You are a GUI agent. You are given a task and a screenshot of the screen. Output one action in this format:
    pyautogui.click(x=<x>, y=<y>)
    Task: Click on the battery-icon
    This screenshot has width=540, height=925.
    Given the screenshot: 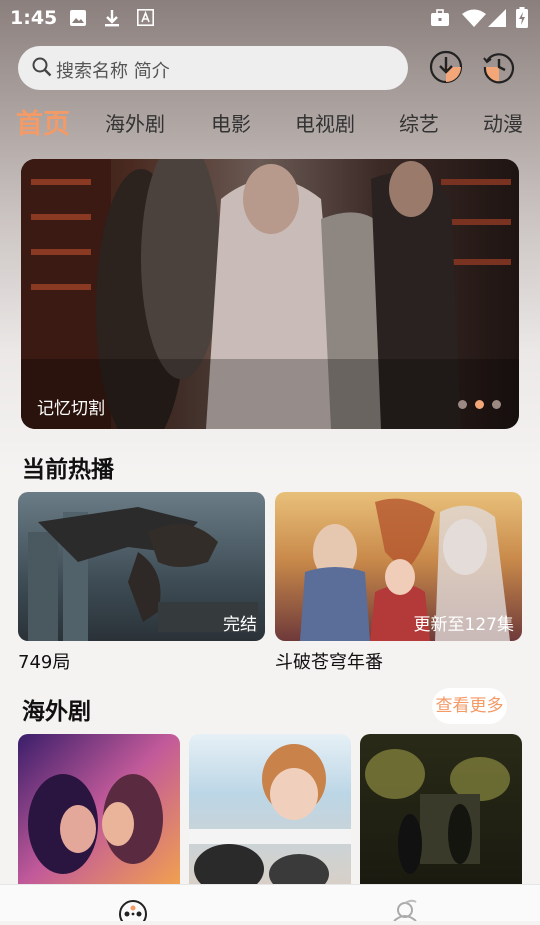 What is the action you would take?
    pyautogui.click(x=522, y=19)
    